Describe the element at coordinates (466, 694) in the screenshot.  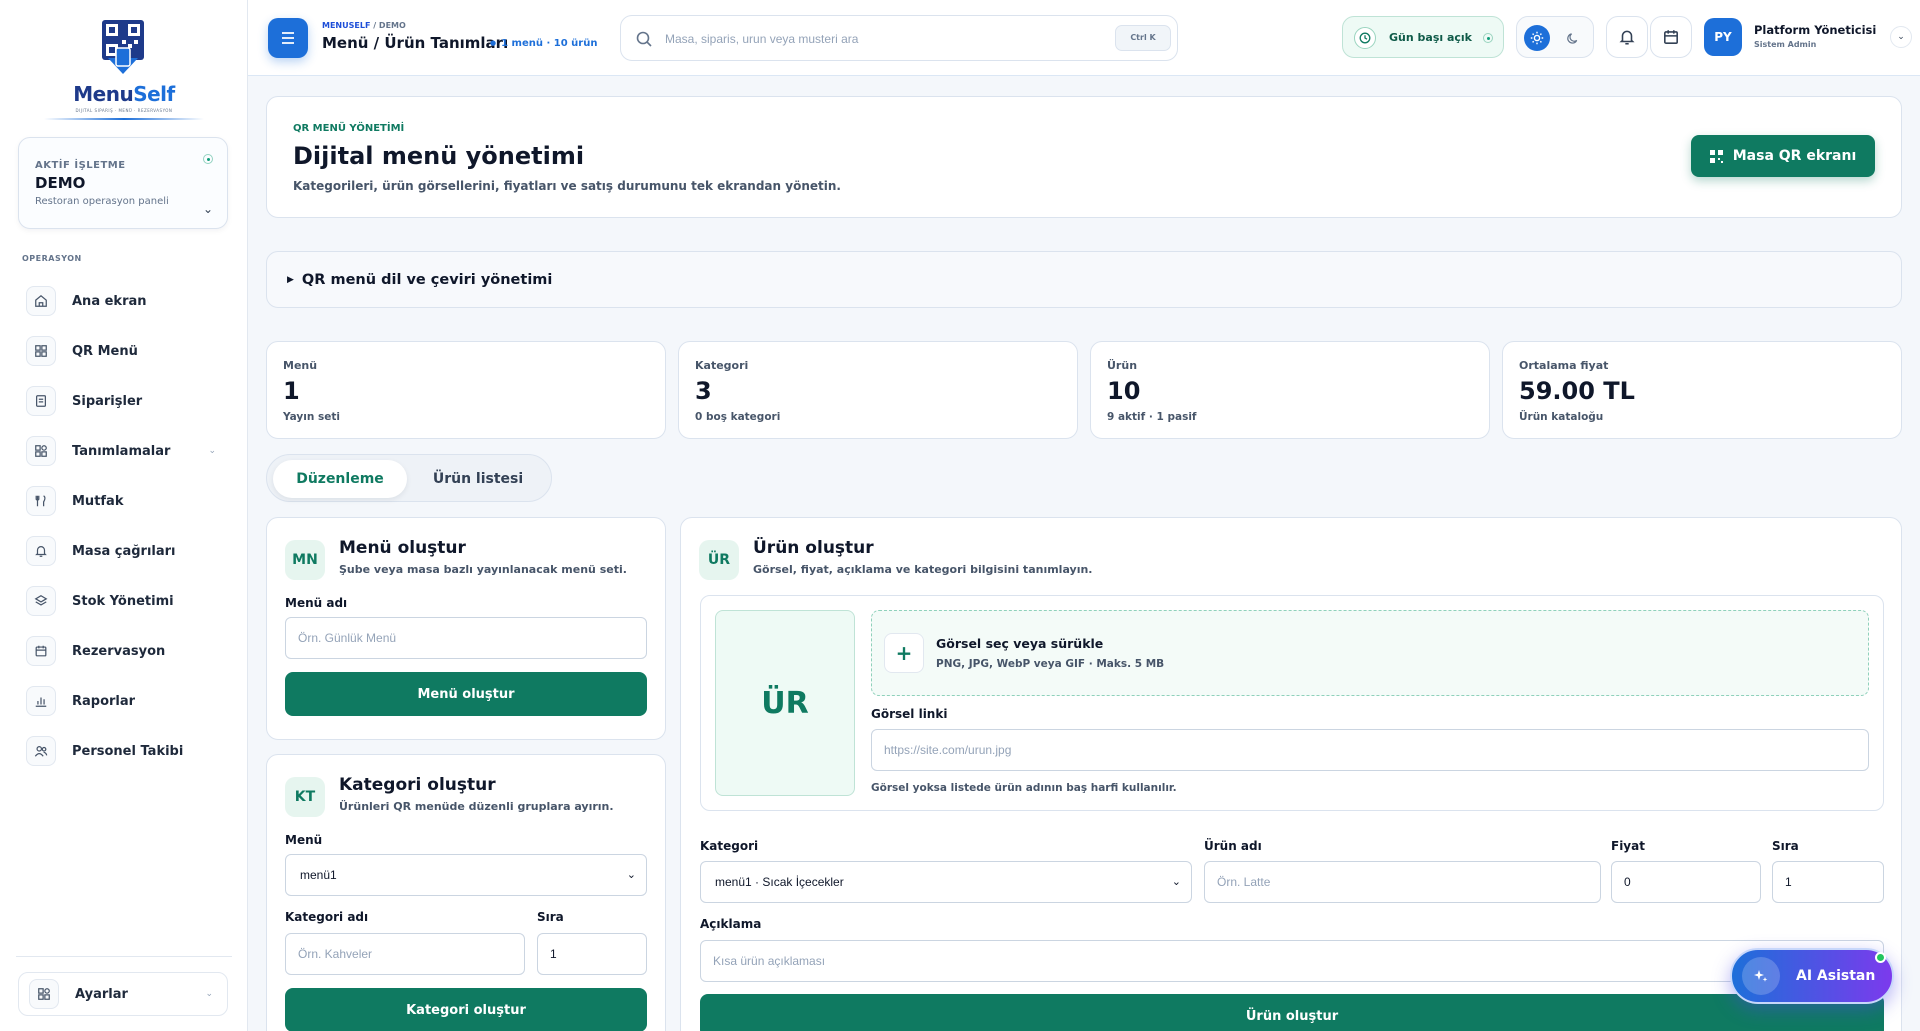
I see `create-menu-button: Menü oluştur` at that location.